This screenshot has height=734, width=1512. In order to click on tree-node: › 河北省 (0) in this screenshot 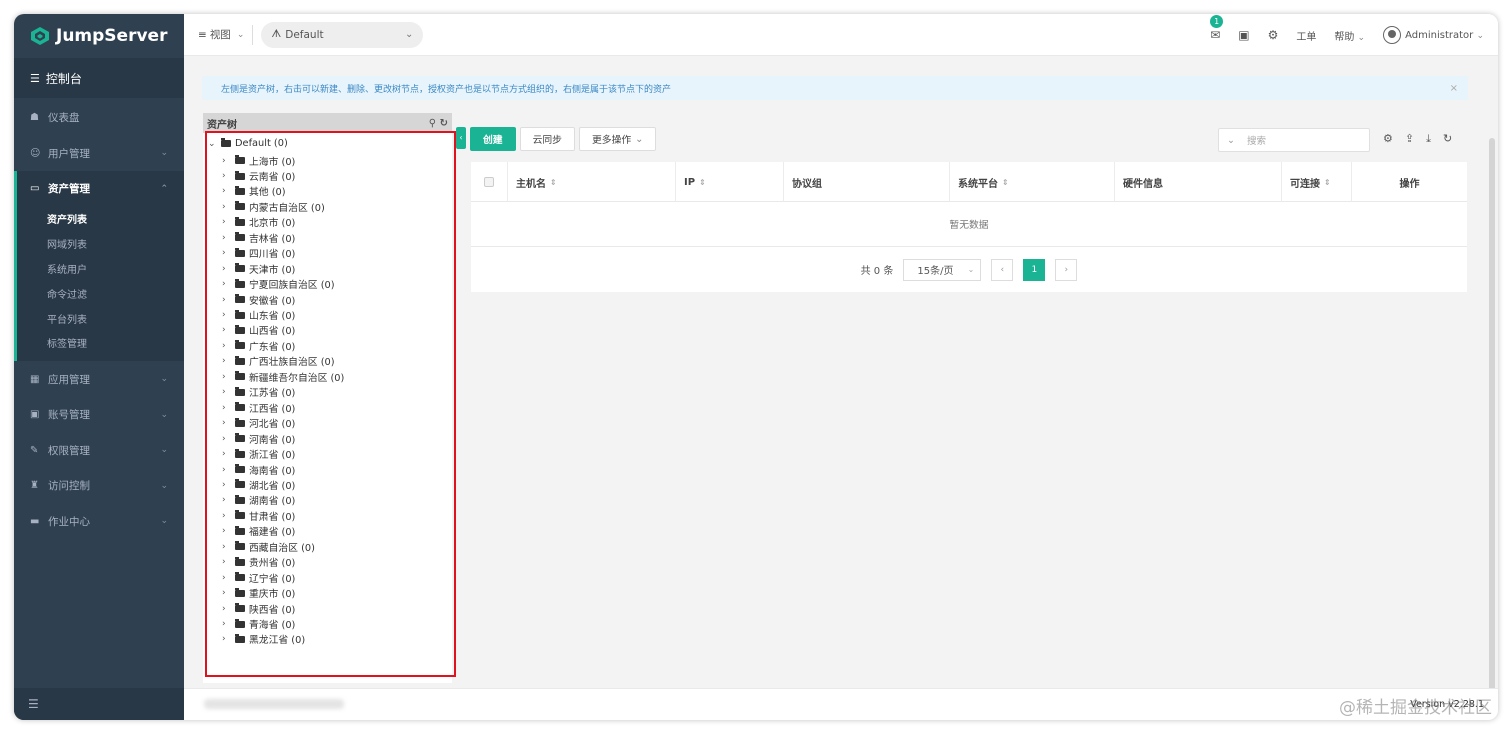, I will do `click(258, 423)`.